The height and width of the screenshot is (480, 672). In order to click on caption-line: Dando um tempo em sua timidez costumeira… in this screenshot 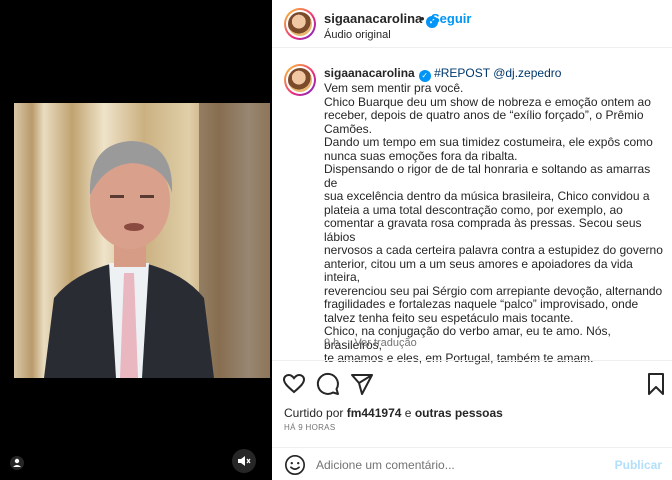, I will do `click(488, 142)`.